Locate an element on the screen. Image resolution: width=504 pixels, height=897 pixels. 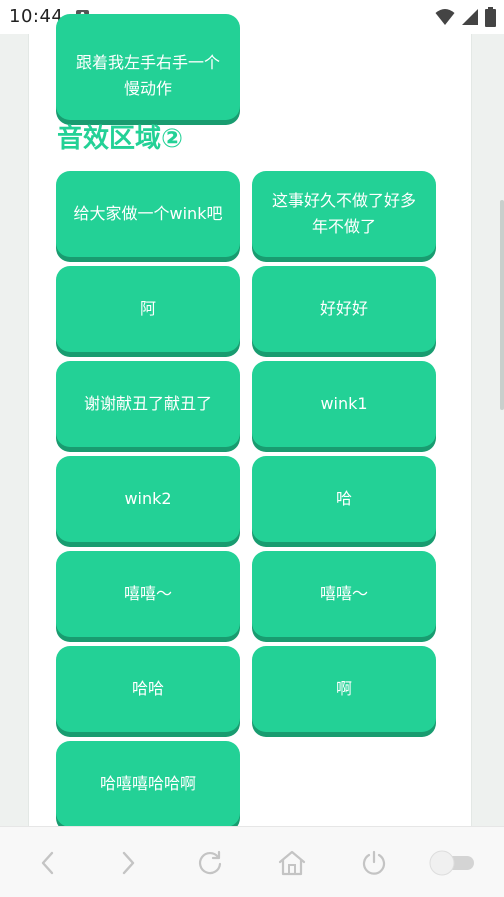
bottom-nav-bar is located at coordinates (252, 861).